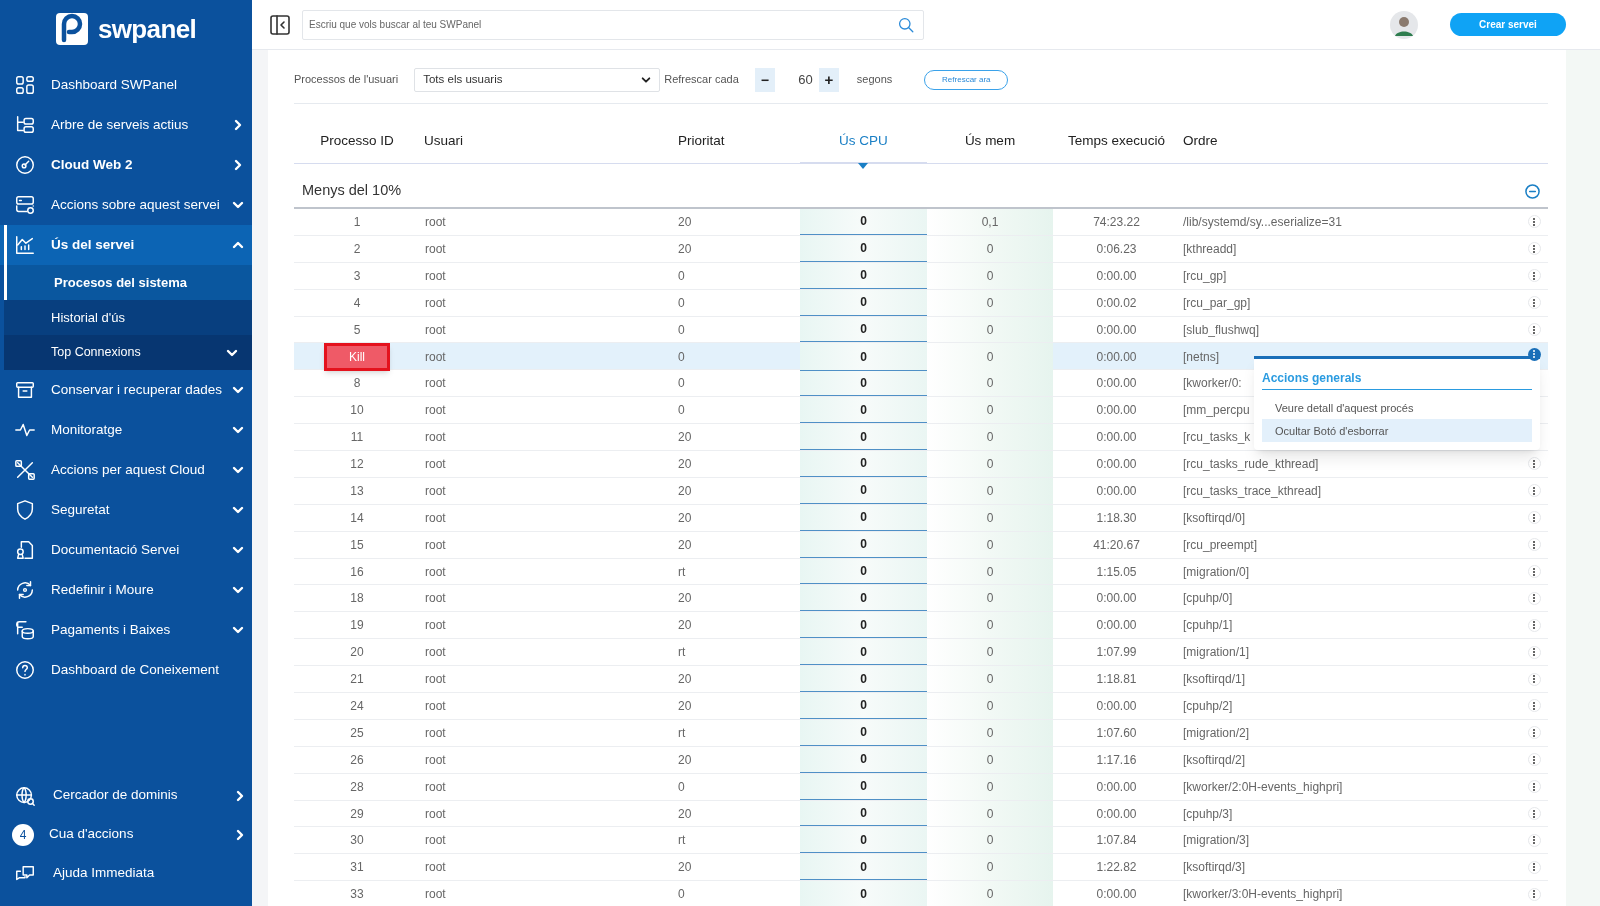 This screenshot has height=906, width=1600. Describe the element at coordinates (1212, 383) in the screenshot. I see `table-cell: [kworker/0:` at that location.